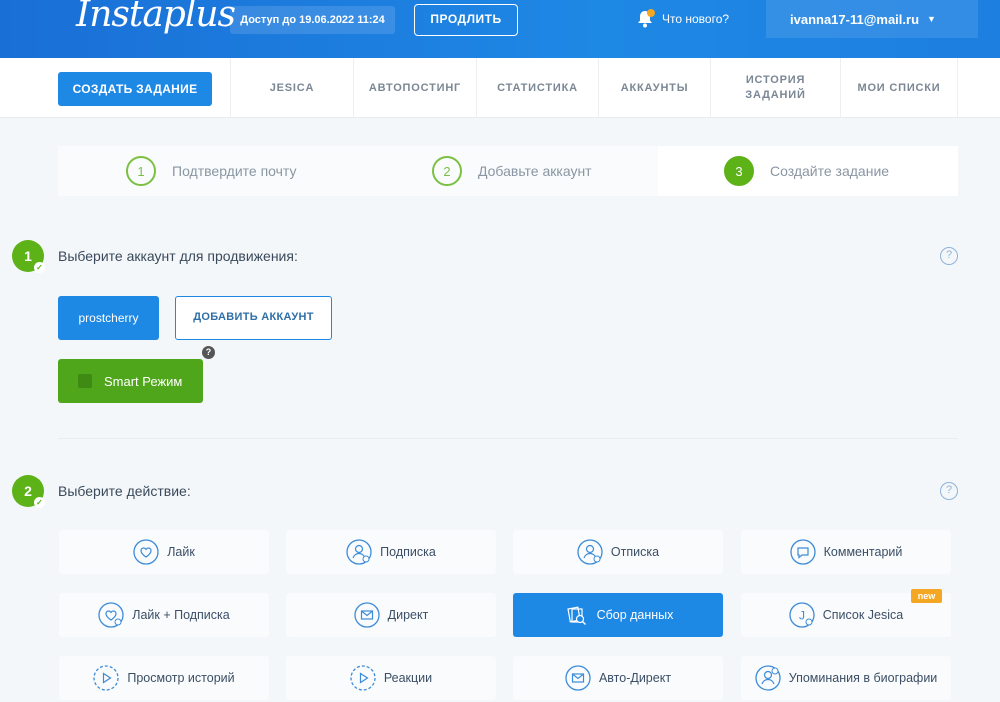 This screenshot has width=1000, height=702. Describe the element at coordinates (146, 552) in the screenshot. I see `heart-icon` at that location.